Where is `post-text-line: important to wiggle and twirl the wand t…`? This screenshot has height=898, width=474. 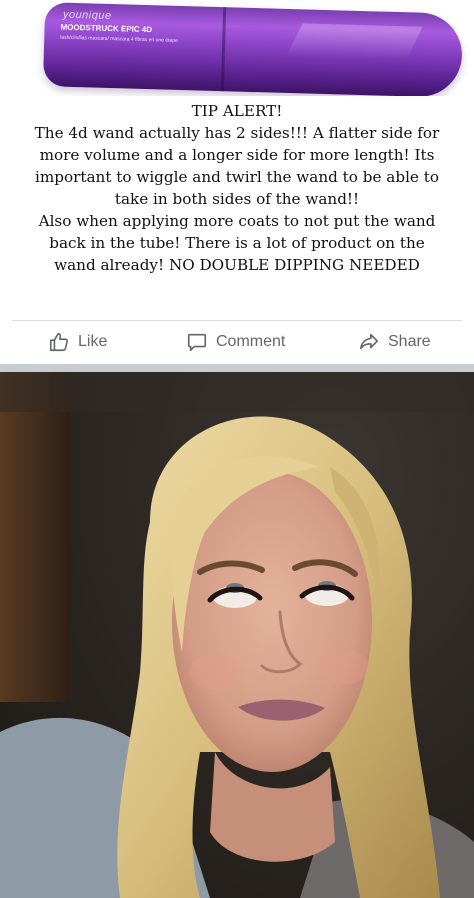
post-text-line: important to wiggle and twirl the wand t… is located at coordinates (237, 177).